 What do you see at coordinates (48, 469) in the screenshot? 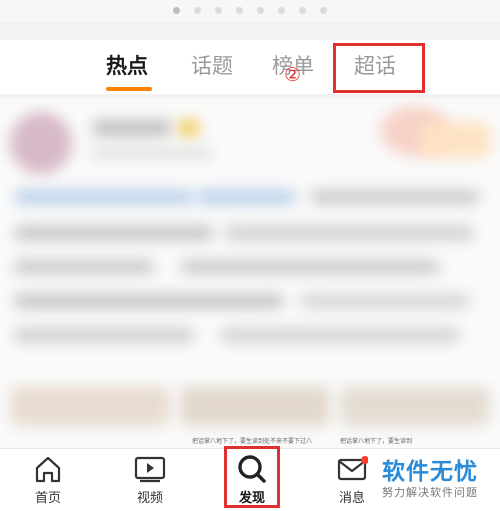
I see `home-icon` at bounding box center [48, 469].